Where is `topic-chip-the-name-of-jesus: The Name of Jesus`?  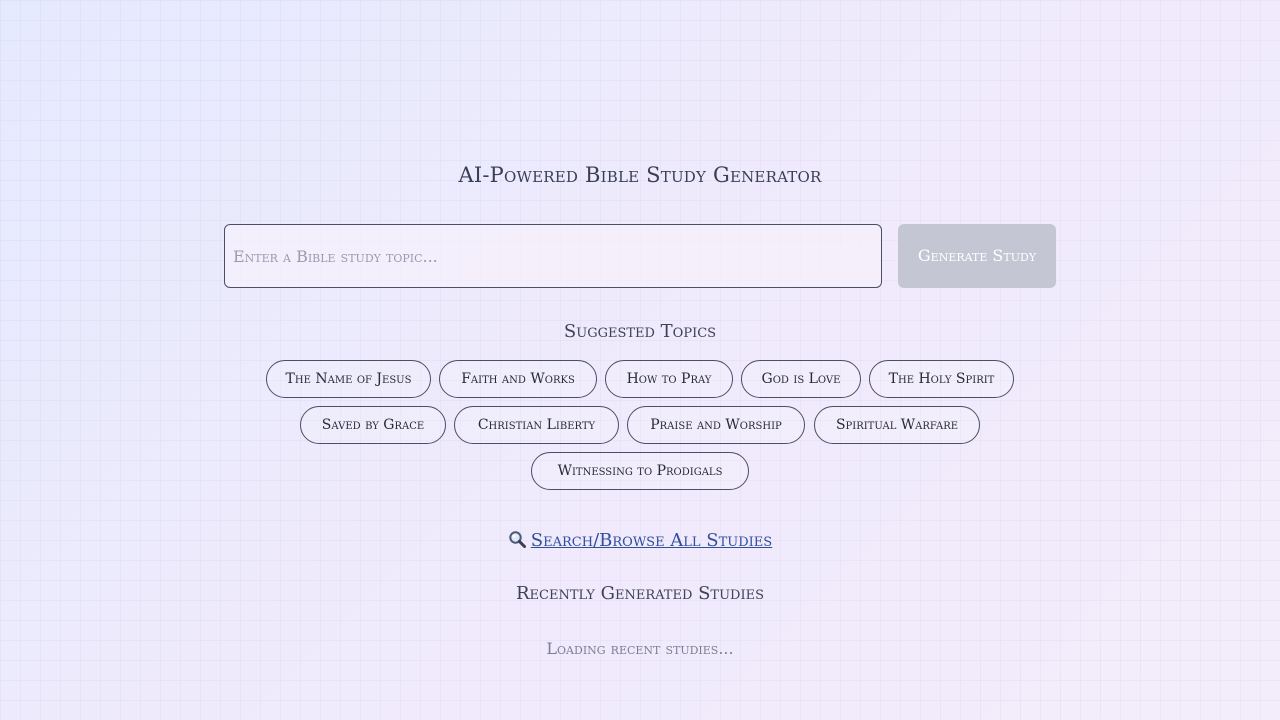 topic-chip-the-name-of-jesus: The Name of Jesus is located at coordinates (348, 379).